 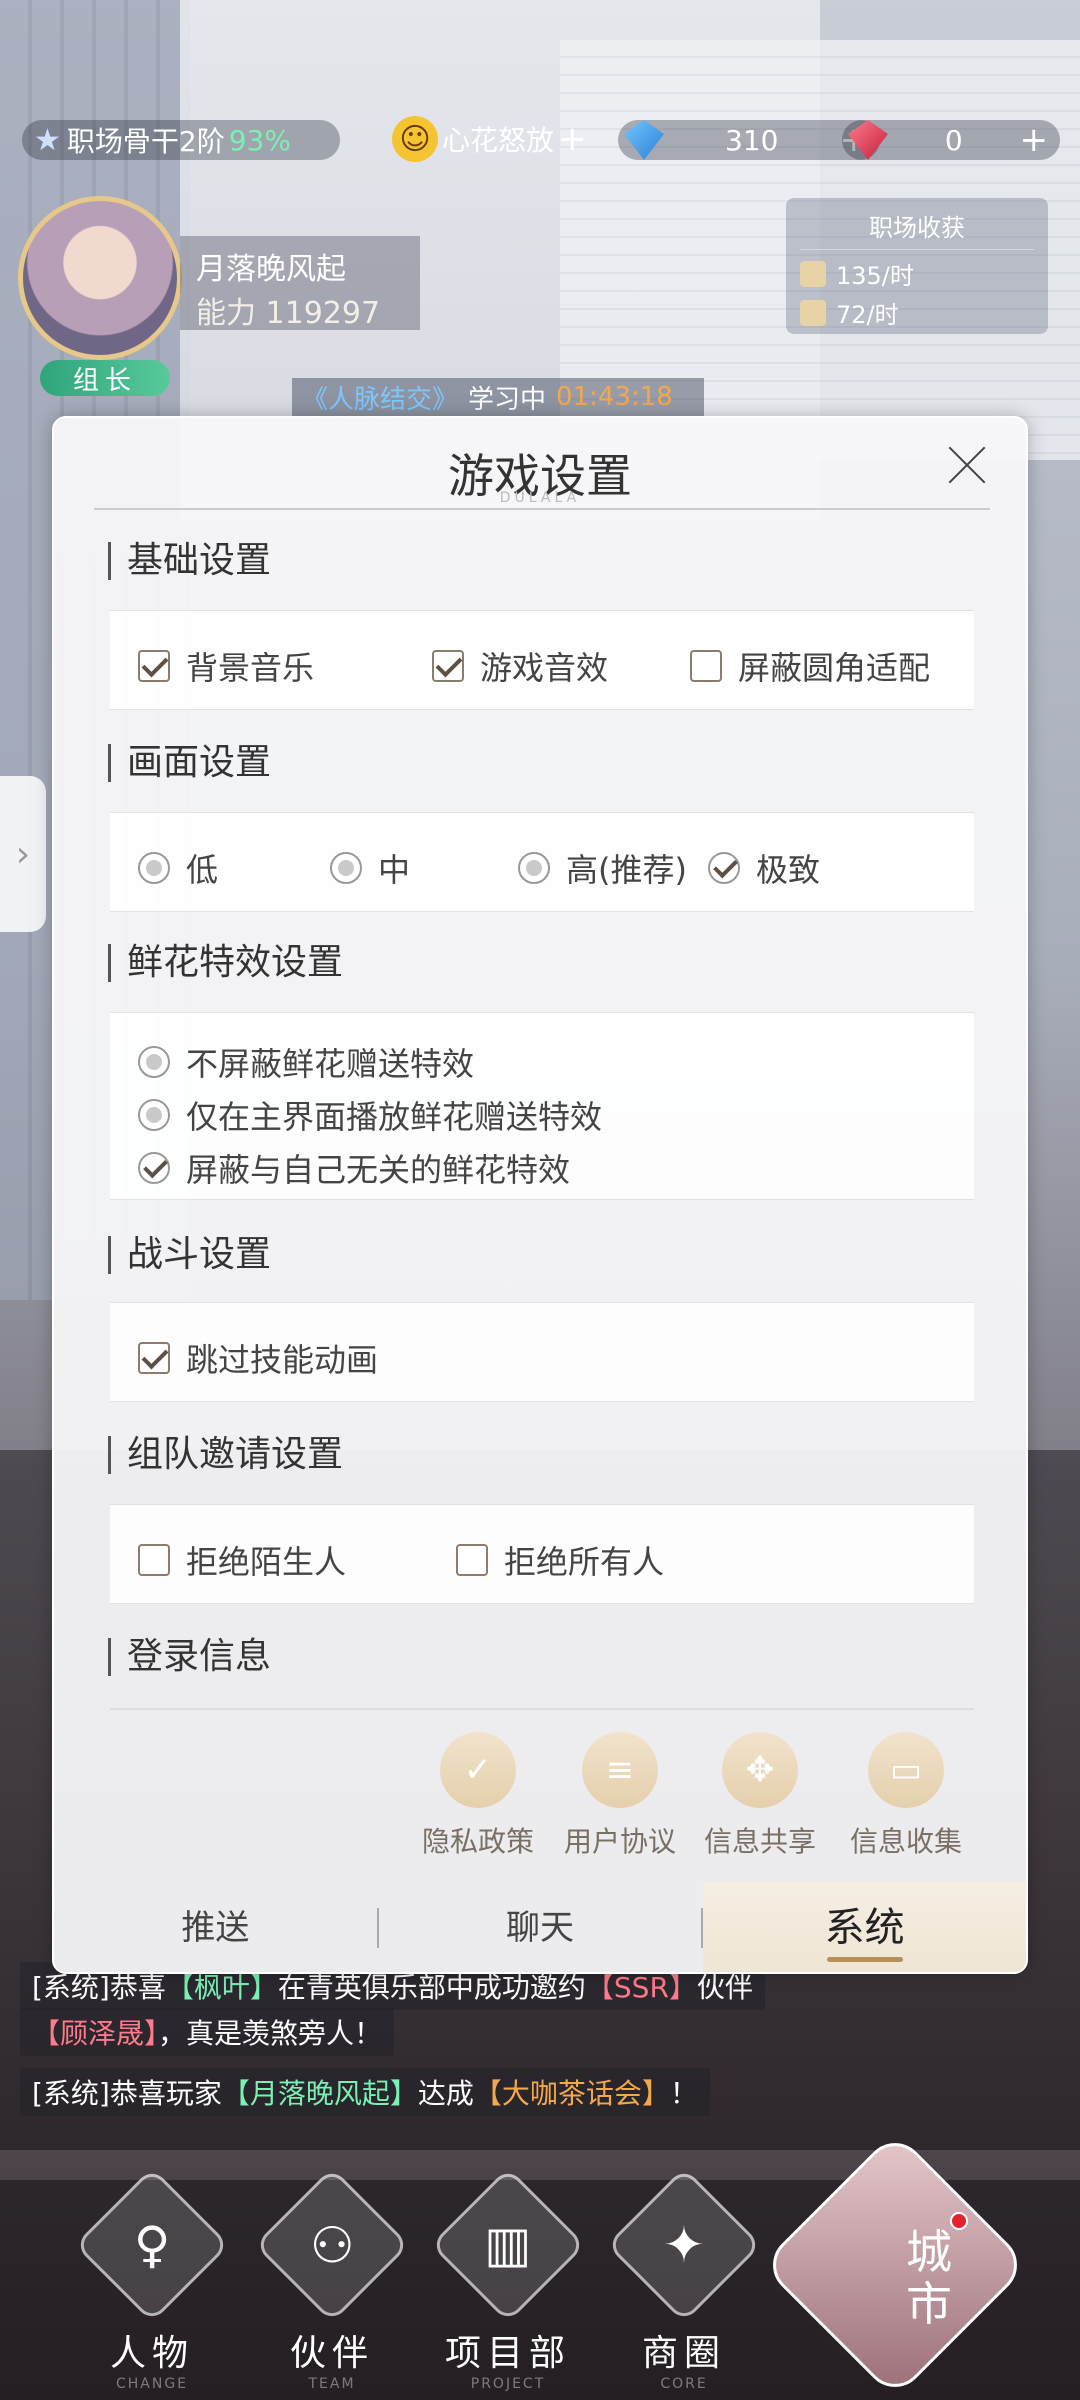 I want to click on nav-label: 伙伴, so click(x=331, y=2353).